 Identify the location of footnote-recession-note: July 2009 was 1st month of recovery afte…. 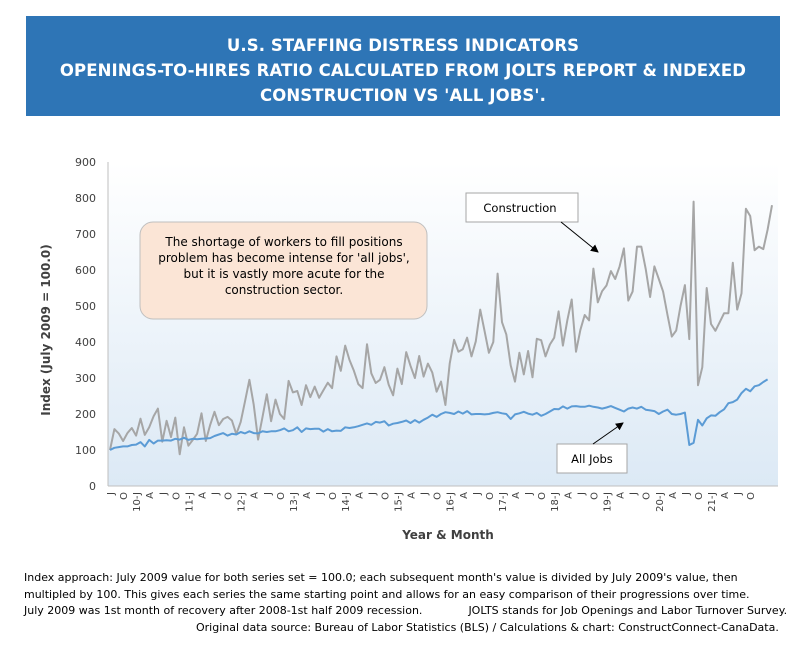
(223, 610).